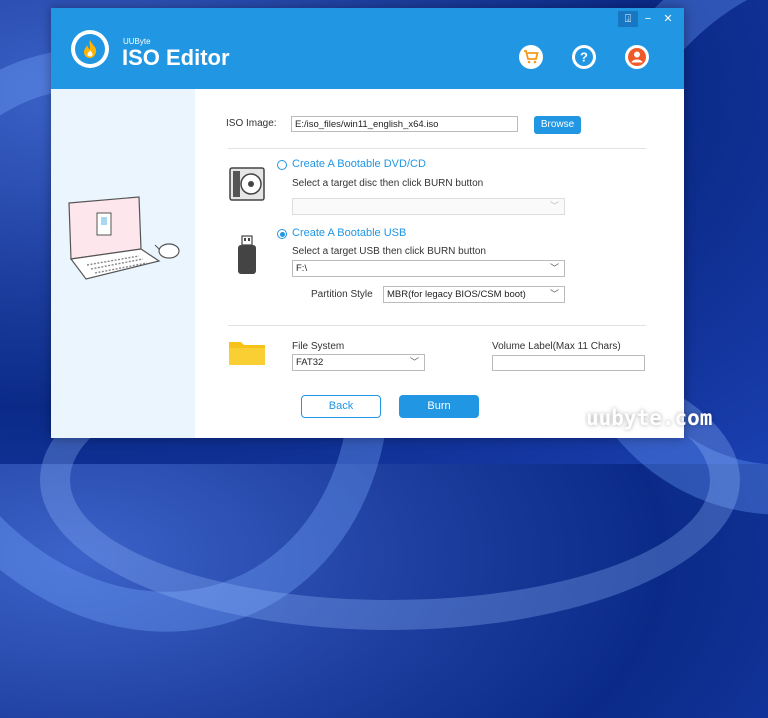  I want to click on user-icon, so click(637, 57).